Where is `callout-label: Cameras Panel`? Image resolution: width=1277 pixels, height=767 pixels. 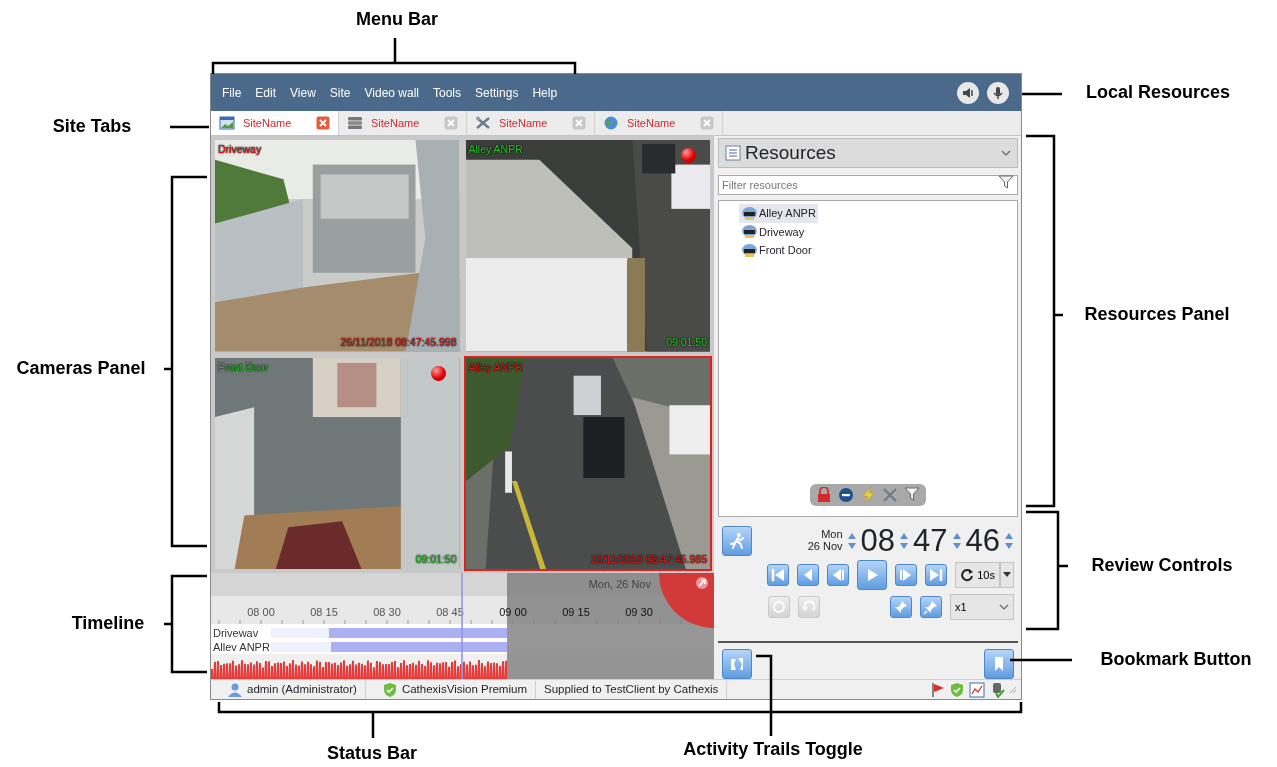 callout-label: Cameras Panel is located at coordinates (81, 369).